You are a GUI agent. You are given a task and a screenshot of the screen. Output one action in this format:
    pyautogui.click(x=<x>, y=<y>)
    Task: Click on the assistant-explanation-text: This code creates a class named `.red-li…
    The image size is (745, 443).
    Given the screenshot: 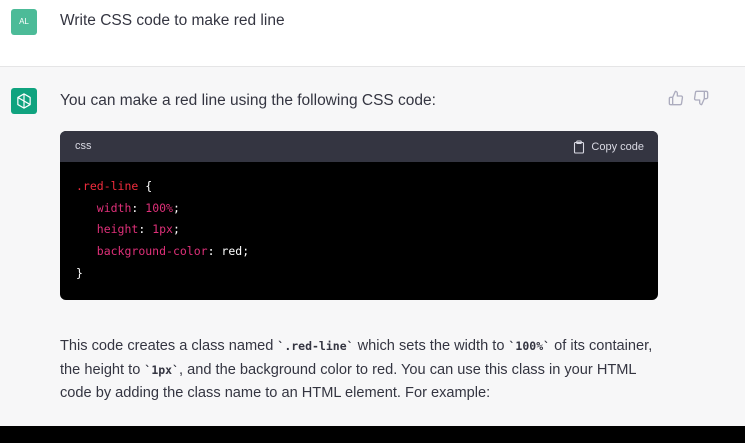 What is the action you would take?
    pyautogui.click(x=365, y=370)
    